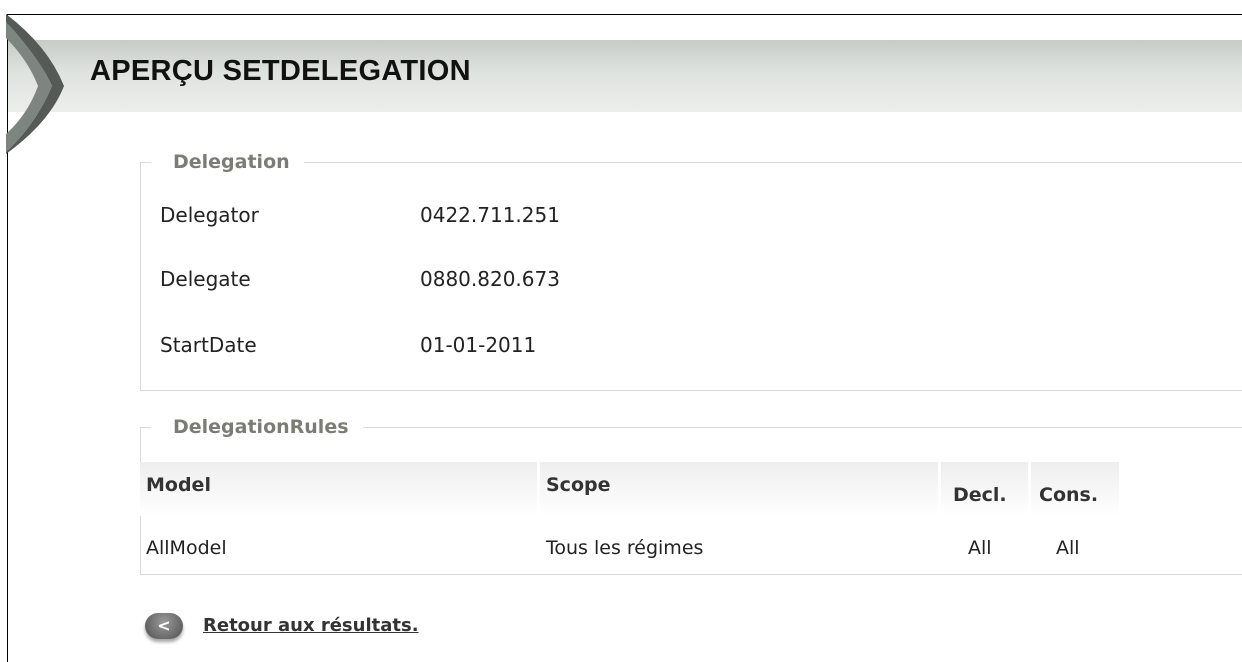  I want to click on startdate-value: 01-01-2011, so click(478, 345).